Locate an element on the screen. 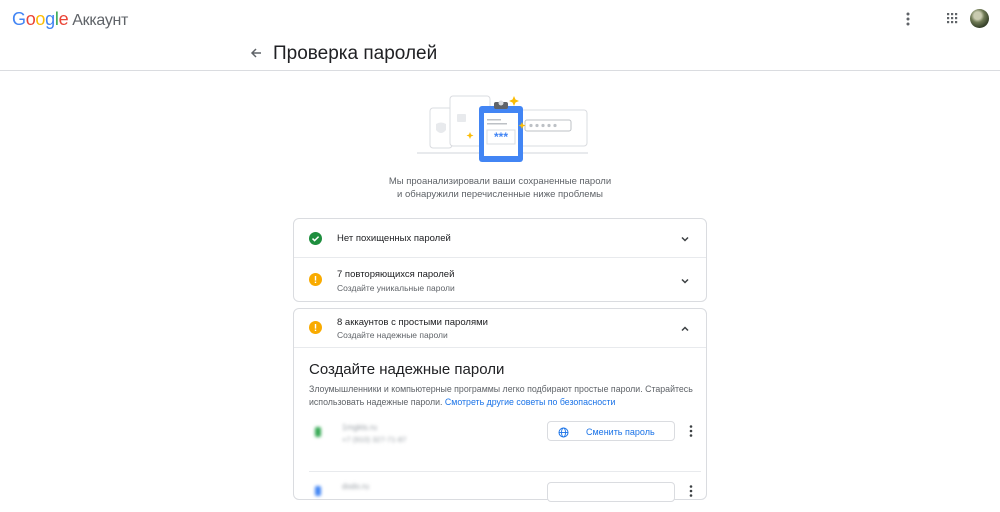 The width and height of the screenshot is (1000, 512). logo-product-name: Аккаунт is located at coordinates (100, 20).